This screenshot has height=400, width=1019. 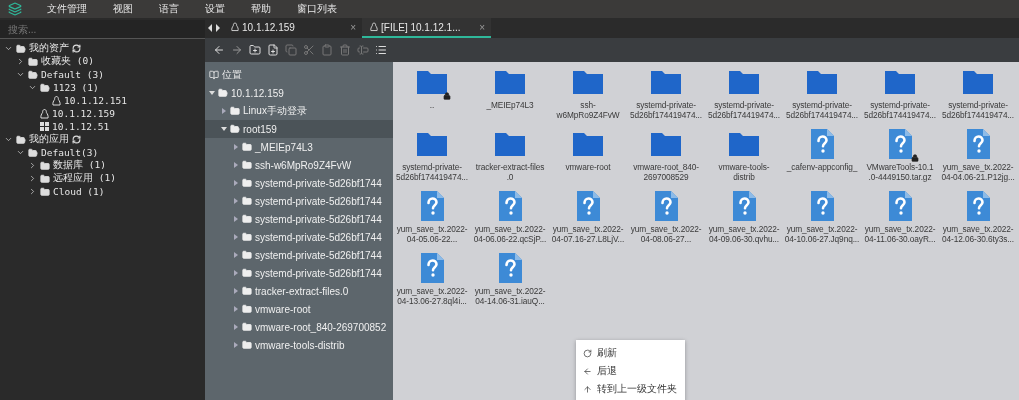 I want to click on list-view-icon, so click(x=381, y=50).